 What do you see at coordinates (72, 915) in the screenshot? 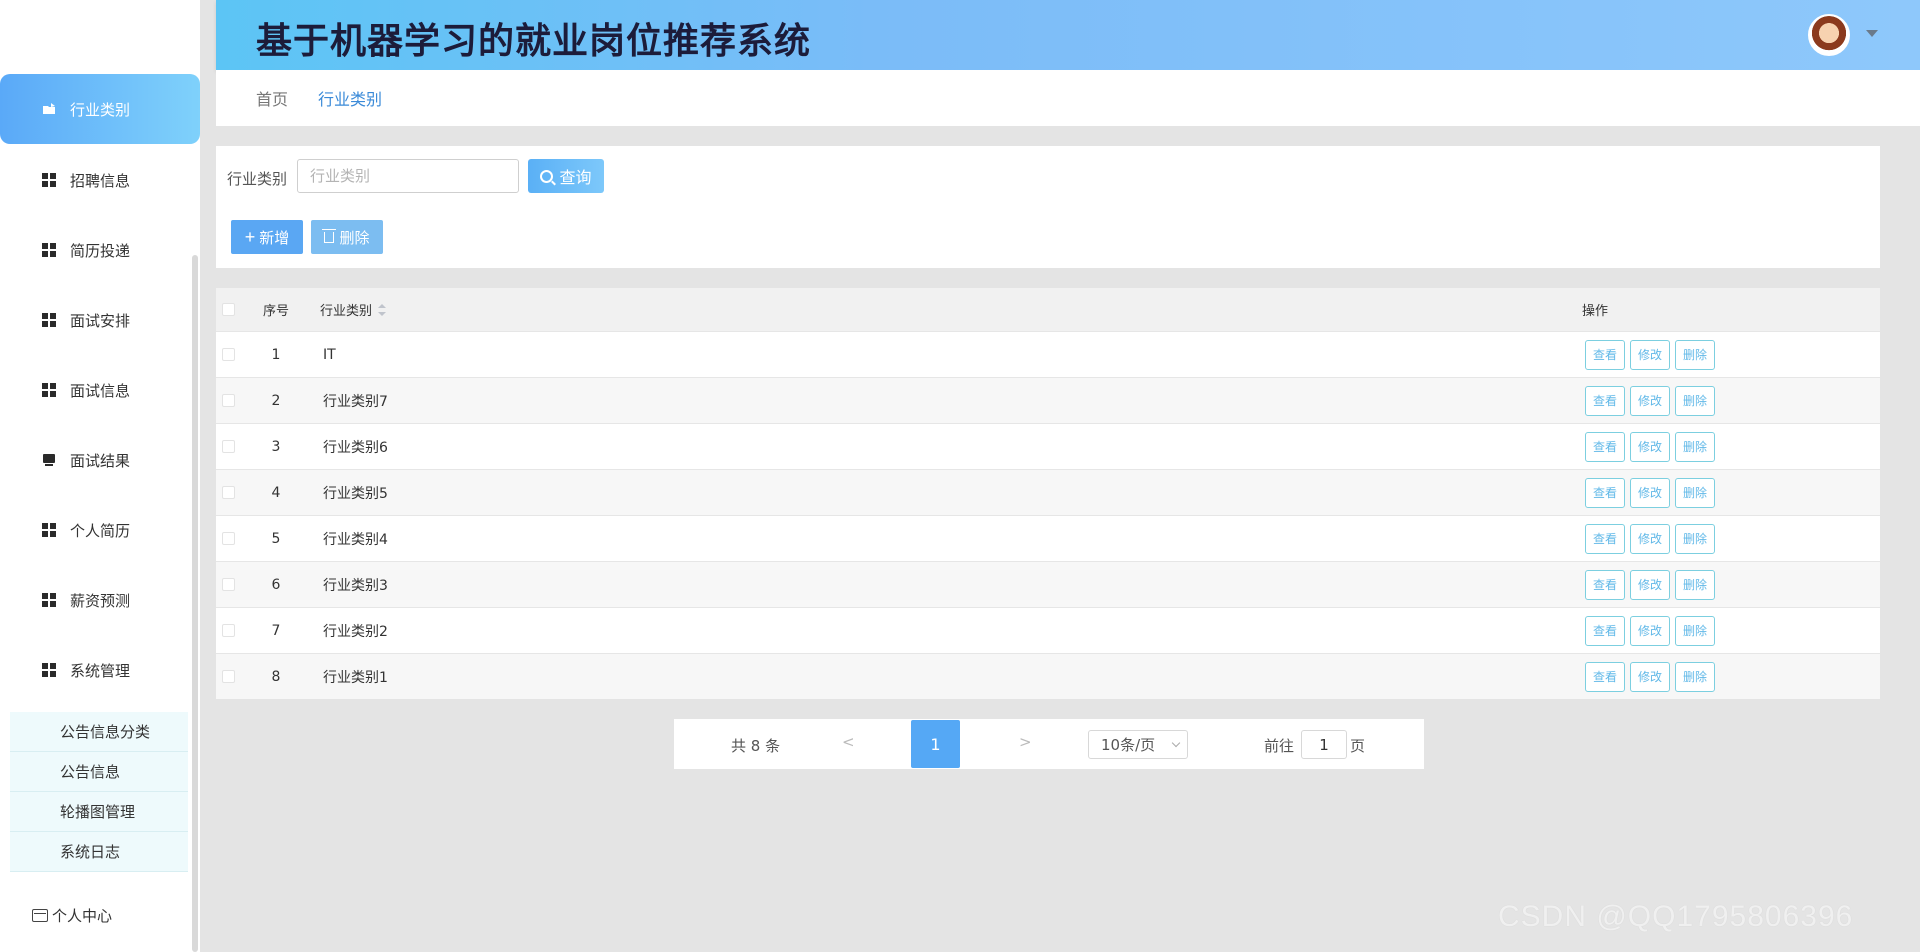
I see `personal-center-link: 个人中心` at bounding box center [72, 915].